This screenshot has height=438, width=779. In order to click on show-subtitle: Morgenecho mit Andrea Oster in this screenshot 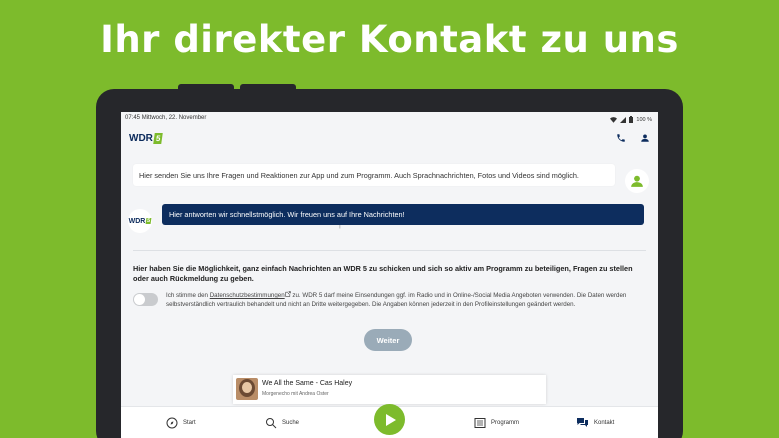, I will do `click(295, 394)`.